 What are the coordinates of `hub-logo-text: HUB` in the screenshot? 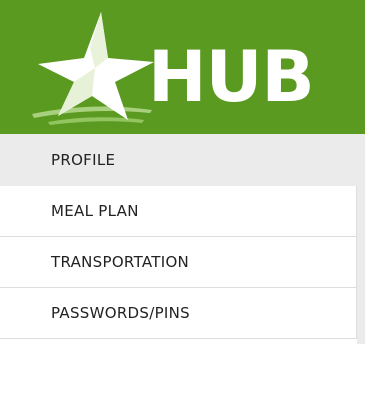 It's located at (231, 77).